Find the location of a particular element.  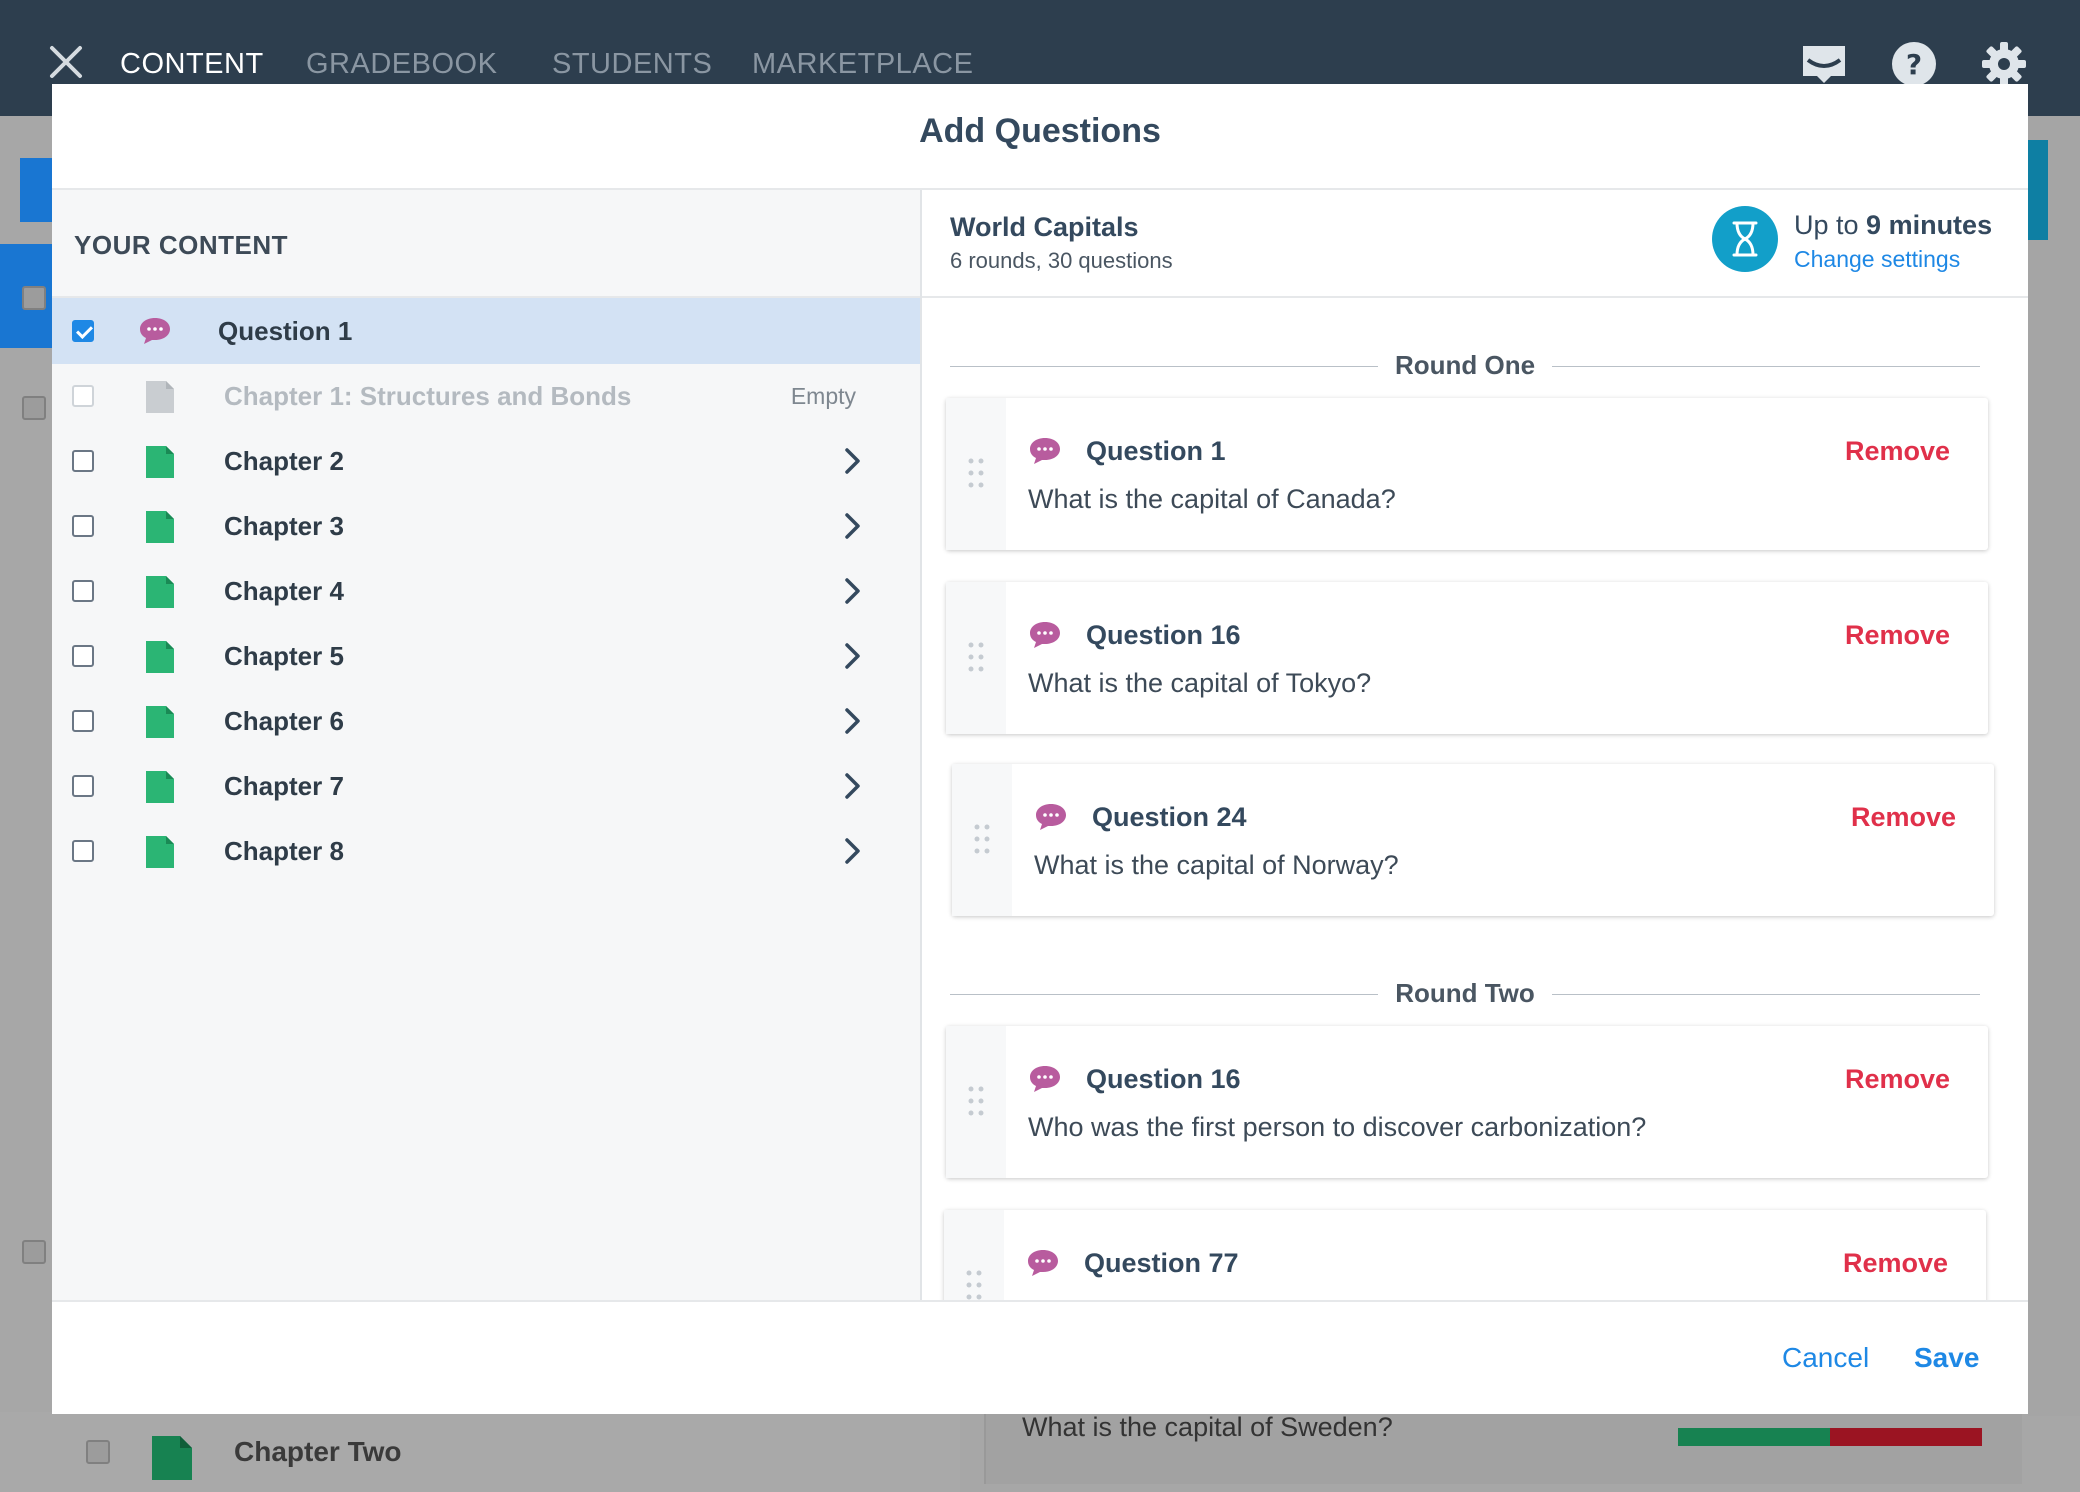

quiz-subtitle: 6 rounds, 30 questions is located at coordinates (1061, 260).